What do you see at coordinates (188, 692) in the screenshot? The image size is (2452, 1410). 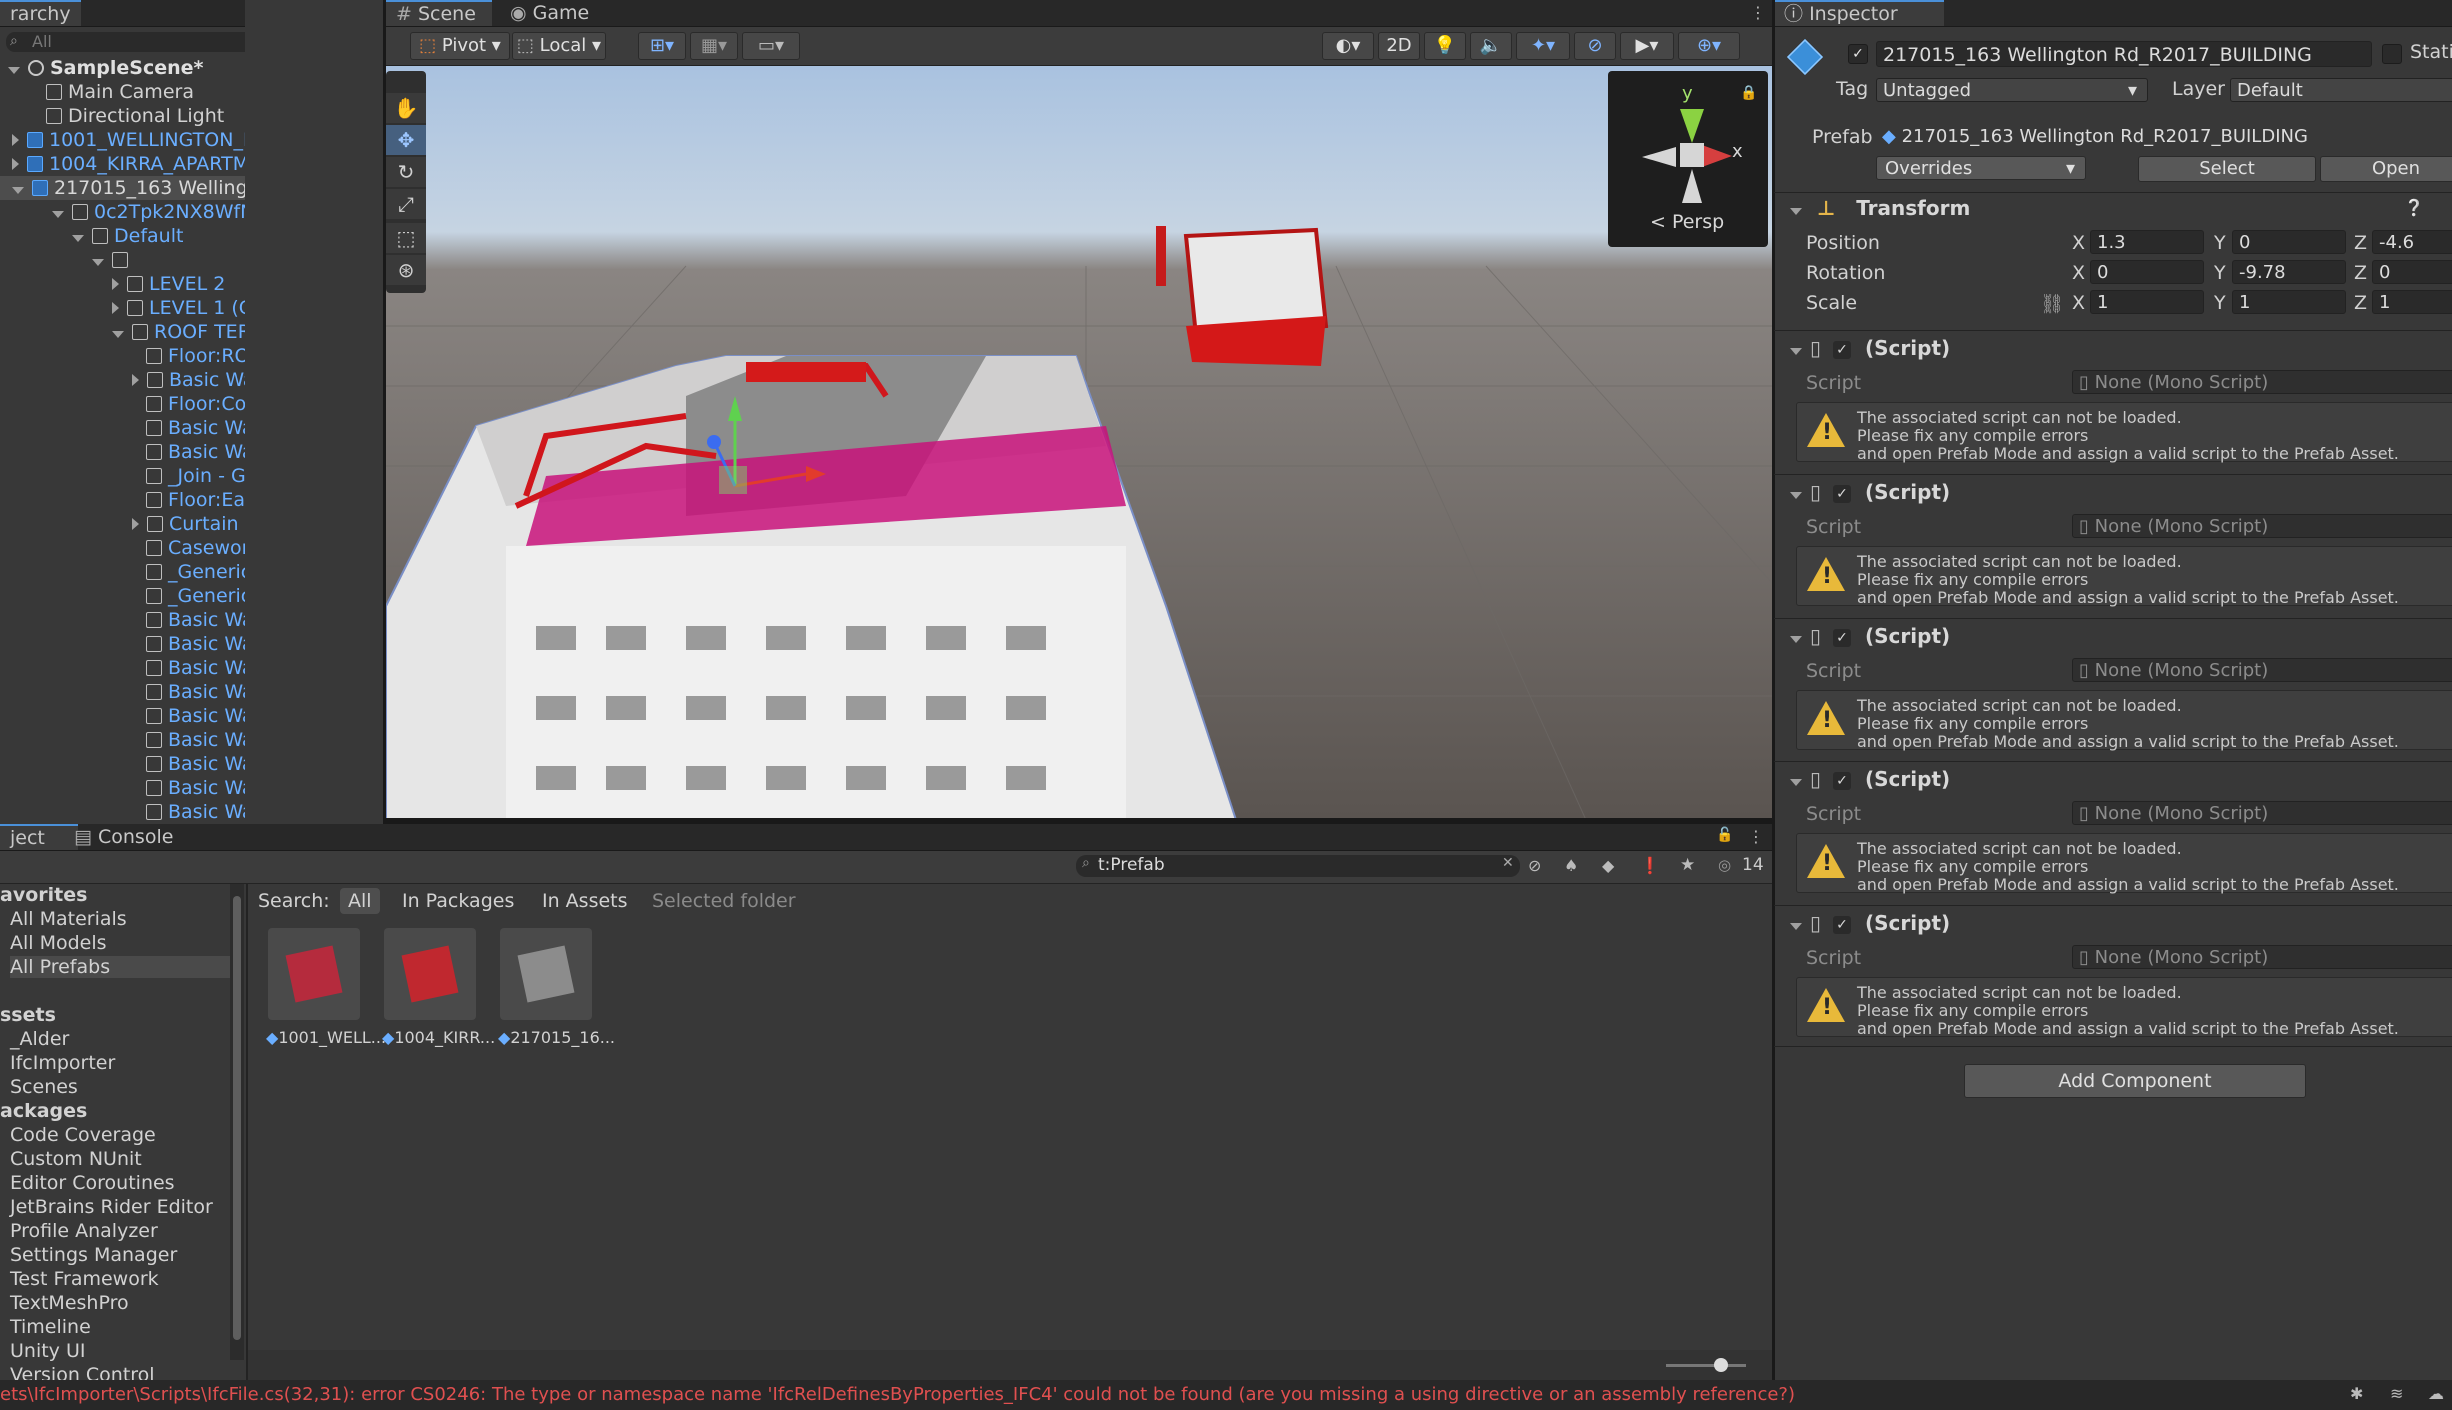 I see `hierarchy-item: Basic Wall:_# WC02 Ins` at bounding box center [188, 692].